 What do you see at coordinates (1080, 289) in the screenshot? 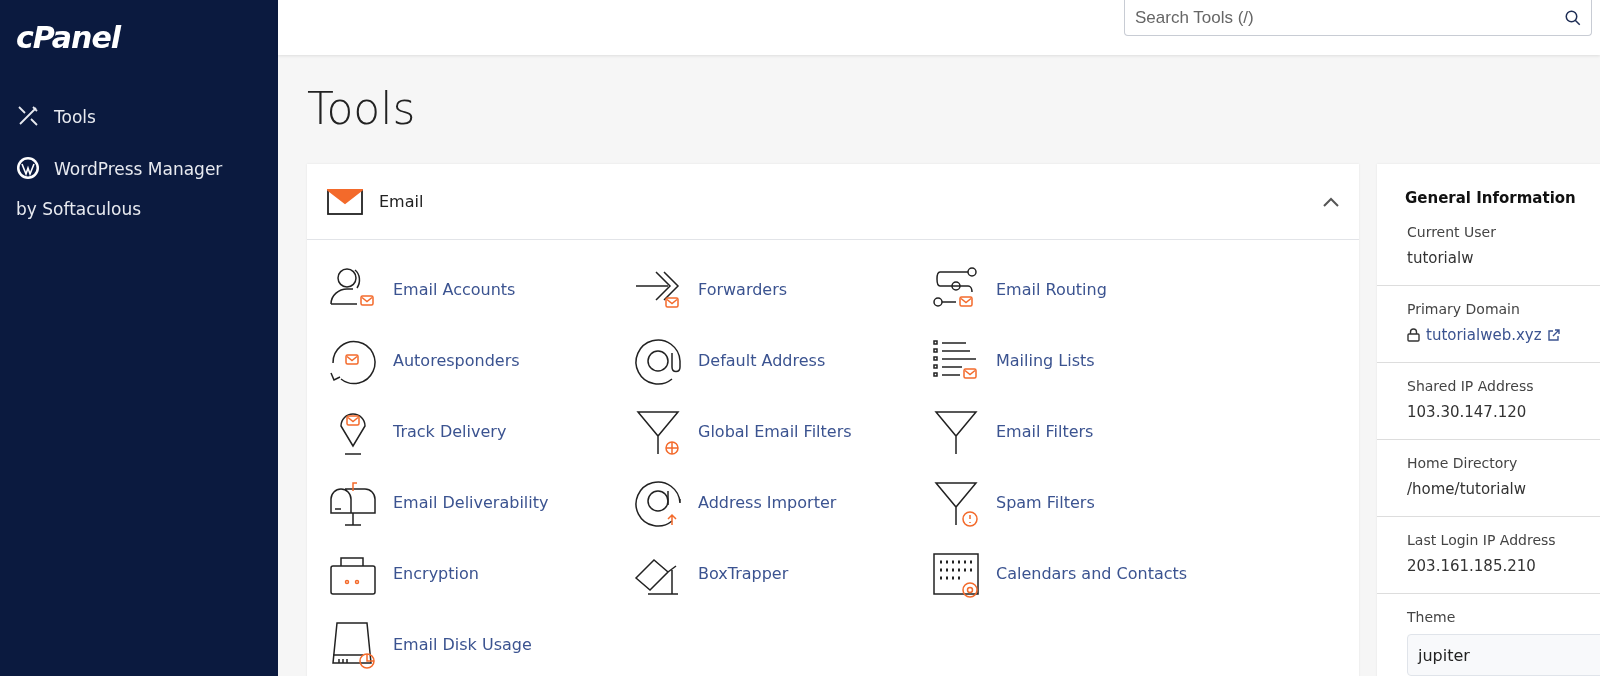
I see `tool-link: Email Routing` at bounding box center [1080, 289].